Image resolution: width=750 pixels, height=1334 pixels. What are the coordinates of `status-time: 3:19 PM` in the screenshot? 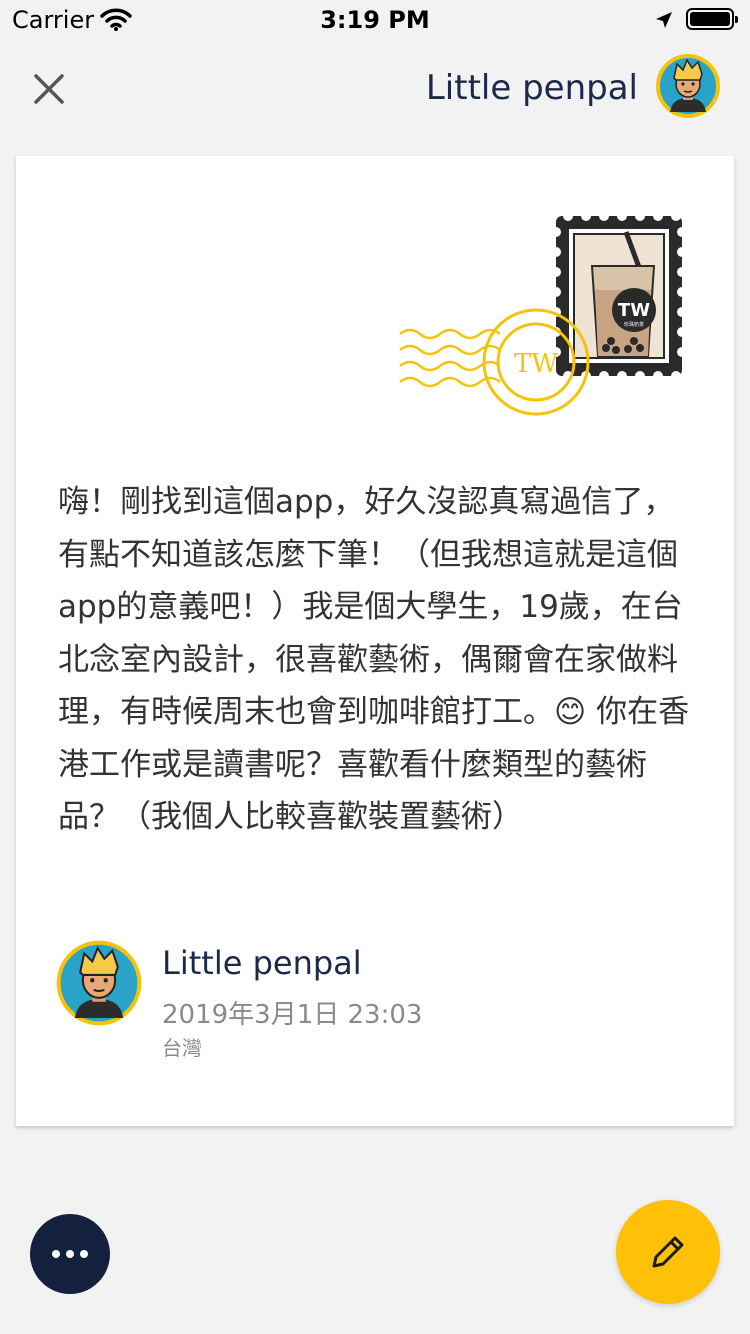 It's located at (375, 20).